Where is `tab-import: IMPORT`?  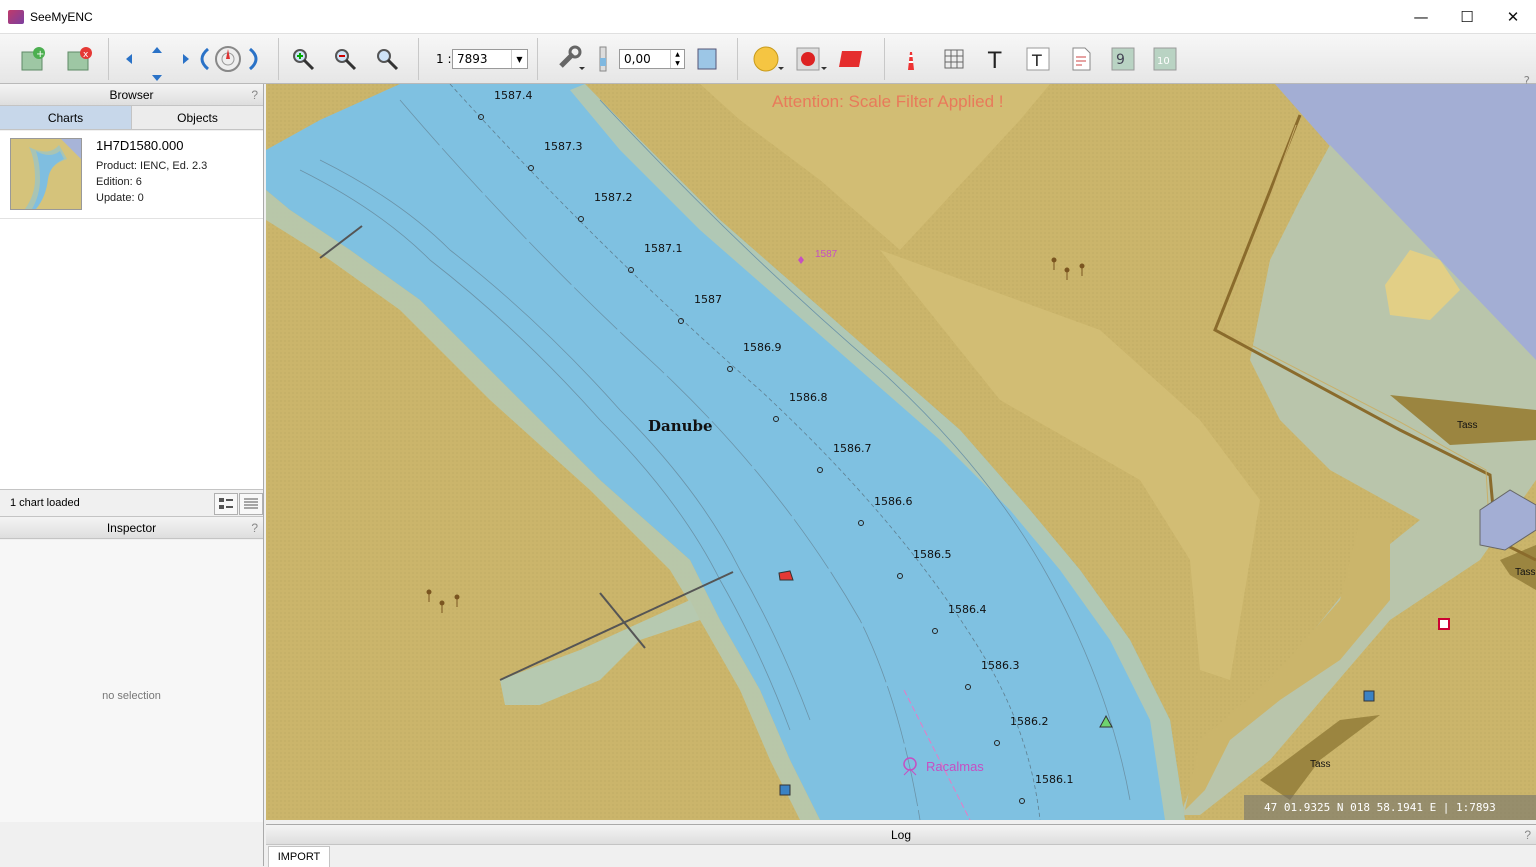
tab-import: IMPORT is located at coordinates (299, 856).